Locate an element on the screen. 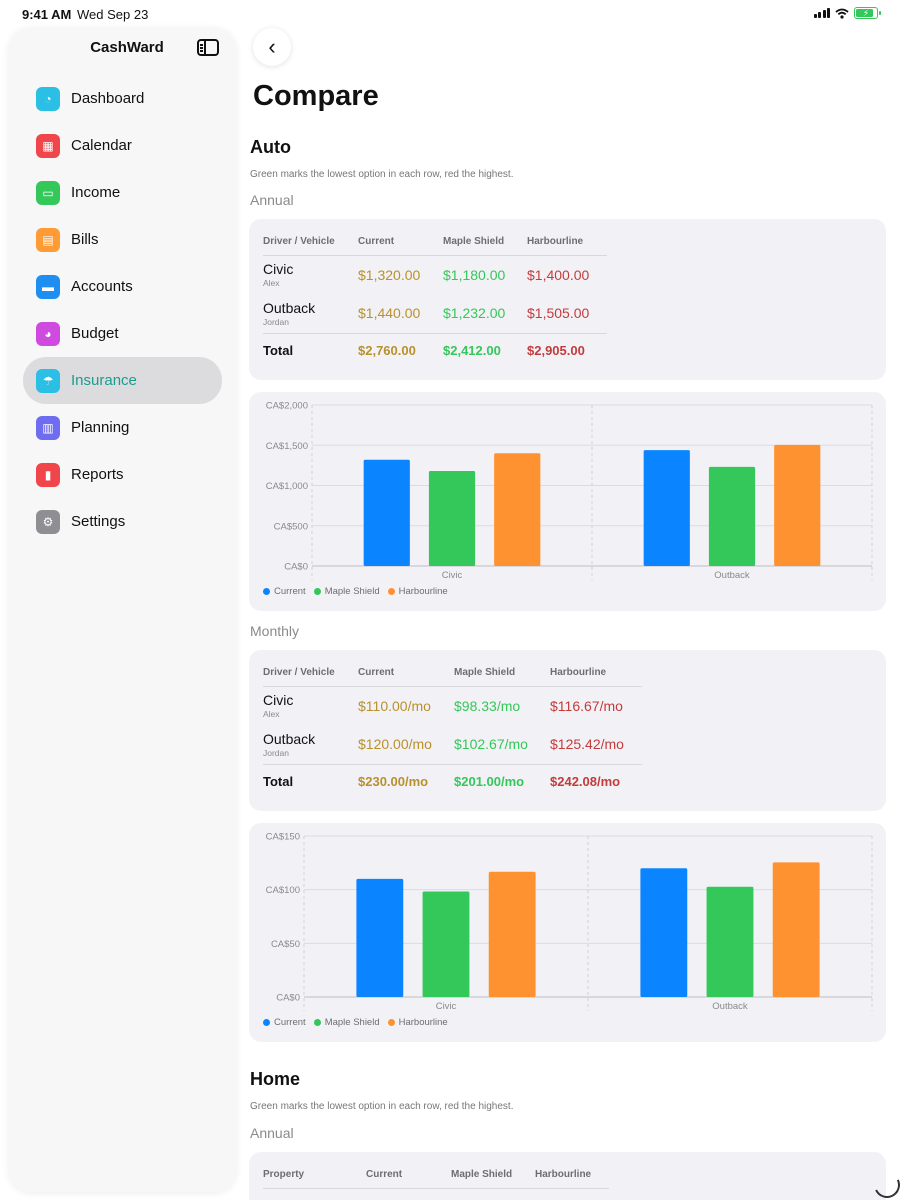 Image resolution: width=900 pixels, height=1200 pixels. status-icons: ⚡ is located at coordinates (847, 13).